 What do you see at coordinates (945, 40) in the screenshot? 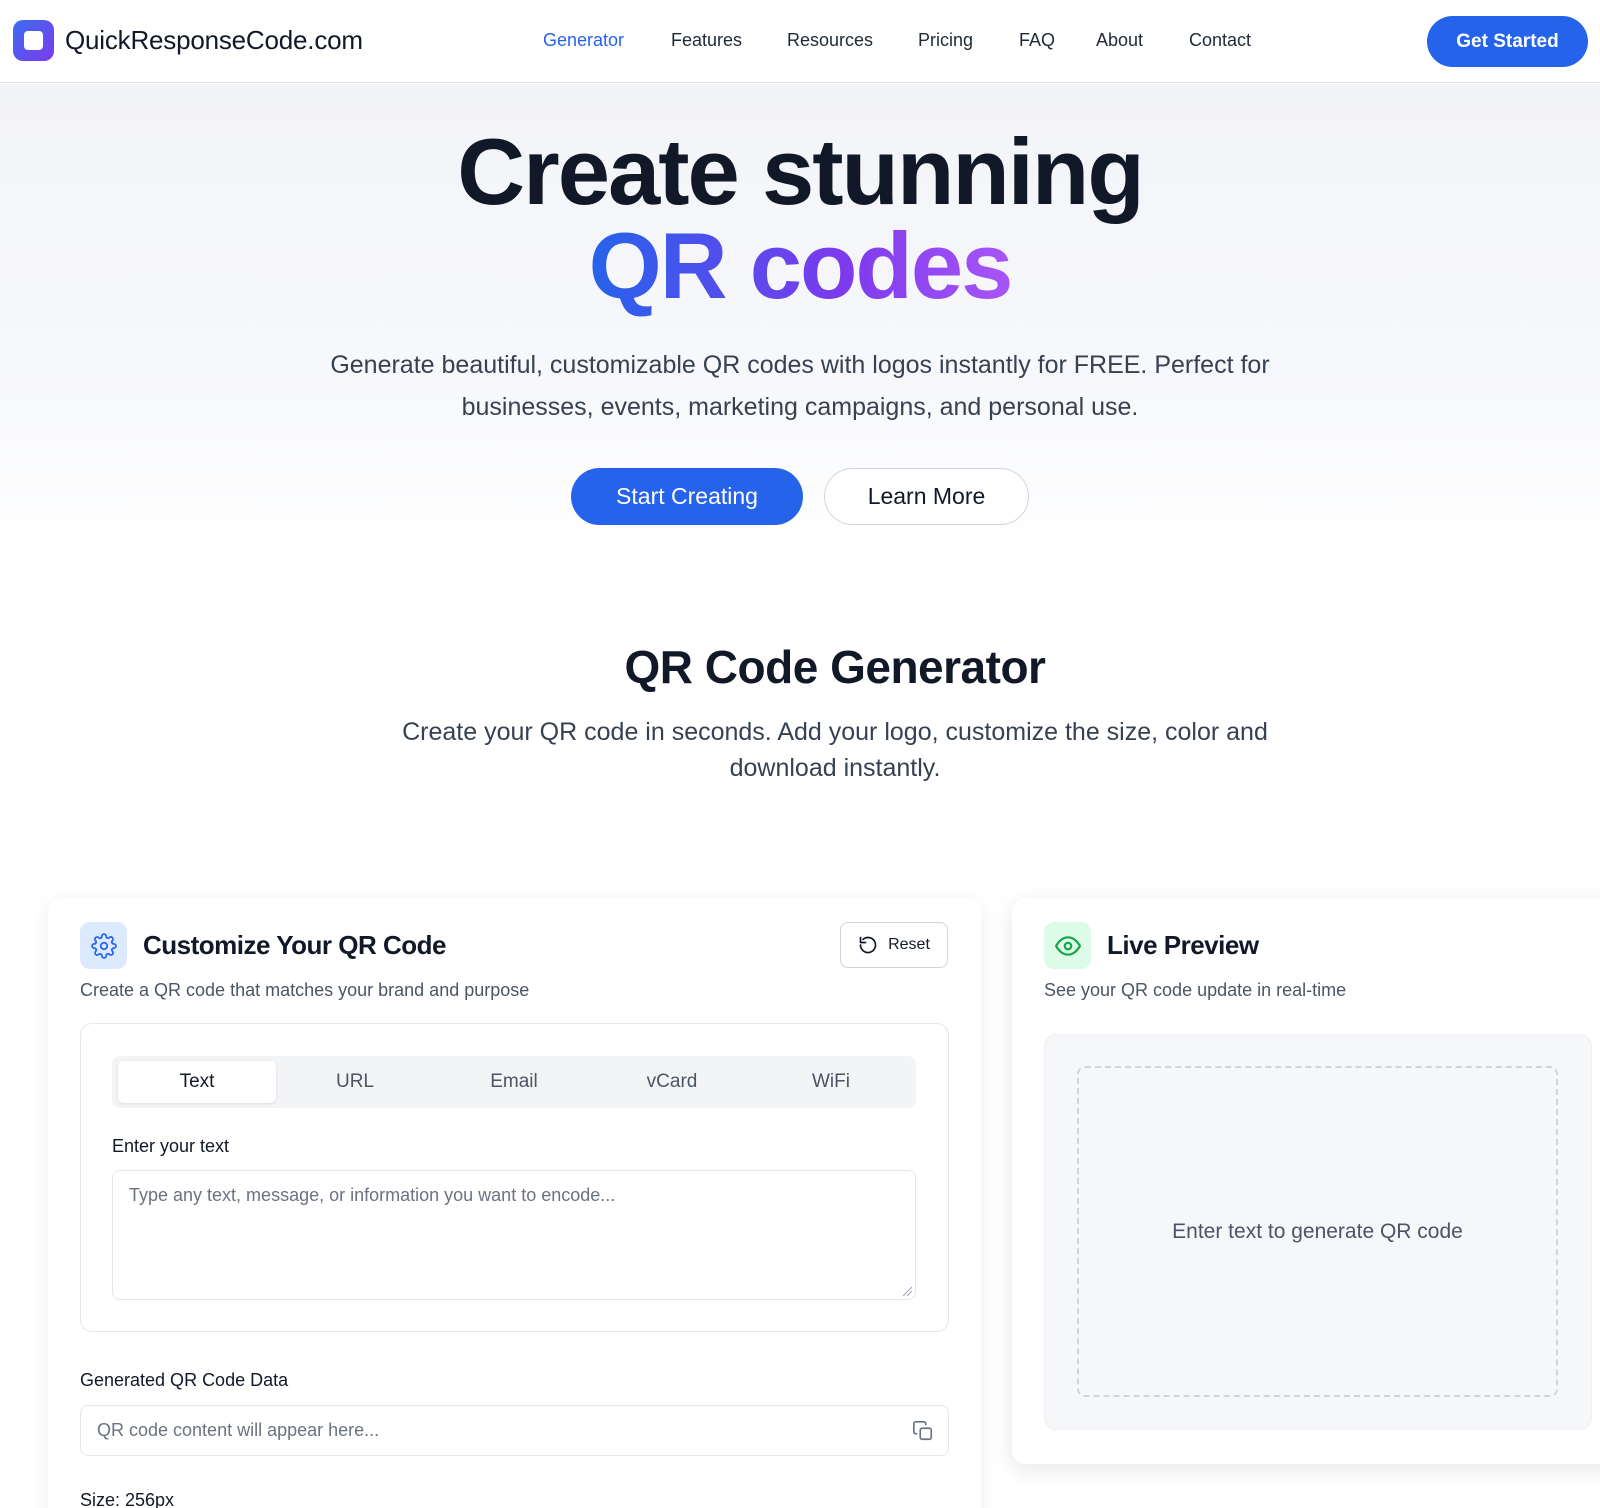
I see `nav-item-pricing: Pricing` at bounding box center [945, 40].